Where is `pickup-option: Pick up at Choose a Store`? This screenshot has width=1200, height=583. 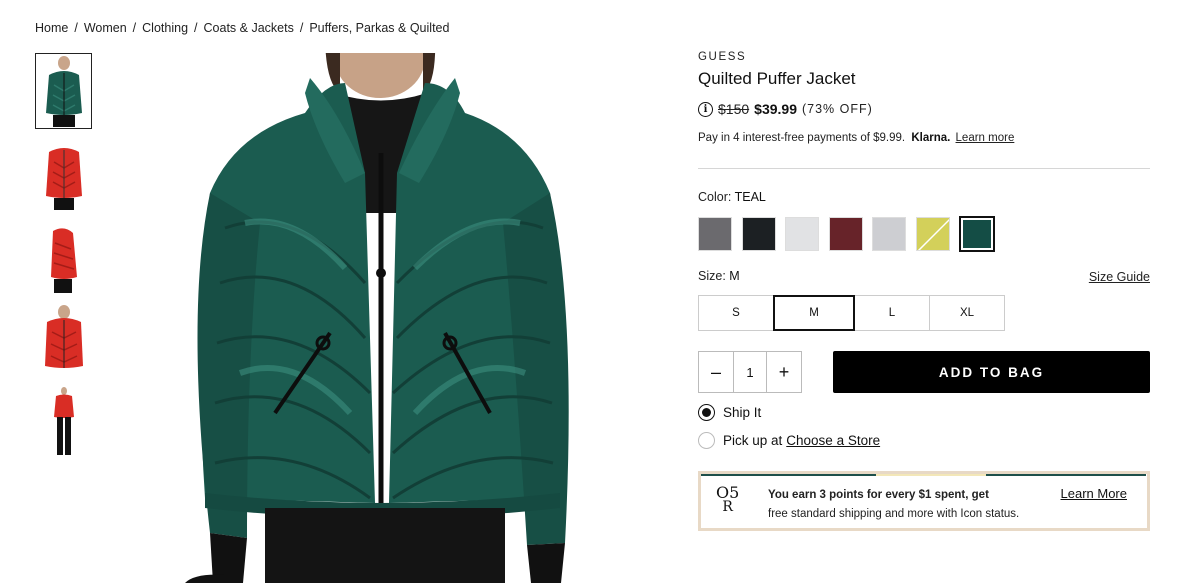 pickup-option: Pick up at Choose a Store is located at coordinates (789, 440).